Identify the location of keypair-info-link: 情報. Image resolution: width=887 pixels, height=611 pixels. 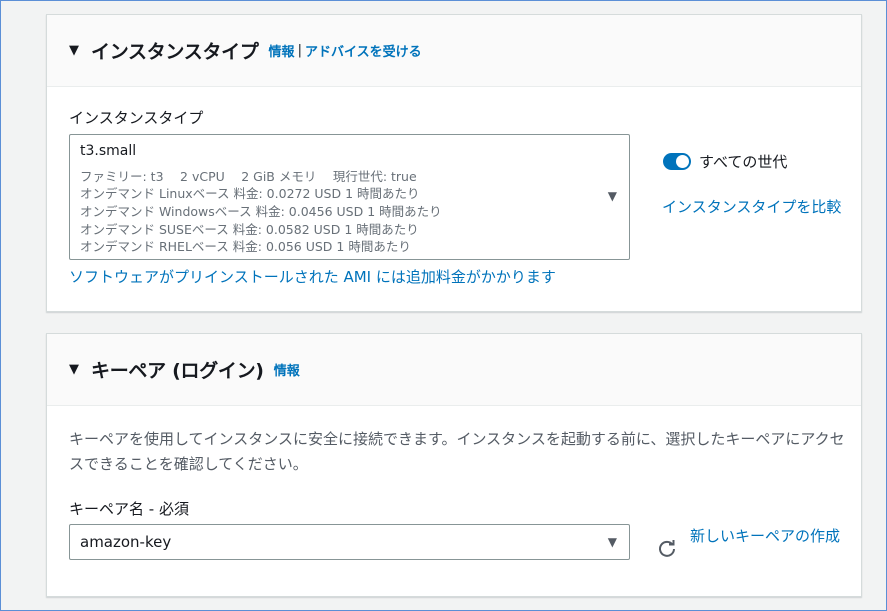
(287, 369).